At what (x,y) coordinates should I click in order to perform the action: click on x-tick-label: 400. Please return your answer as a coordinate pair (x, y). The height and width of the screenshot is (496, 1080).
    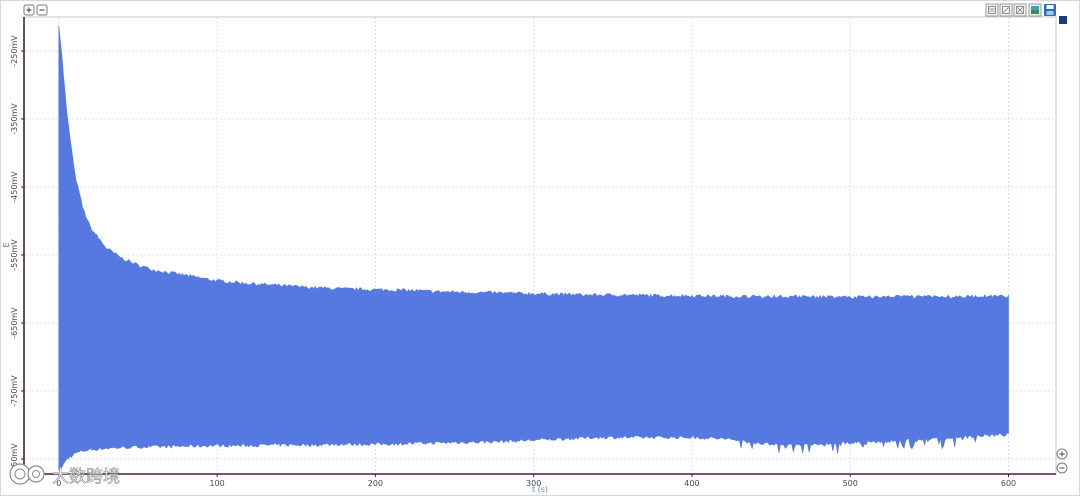
    Looking at the image, I should click on (691, 483).